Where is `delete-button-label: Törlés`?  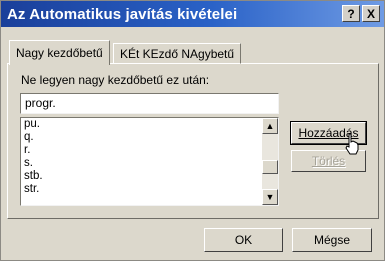
delete-button-label: Törlés is located at coordinates (328, 161).